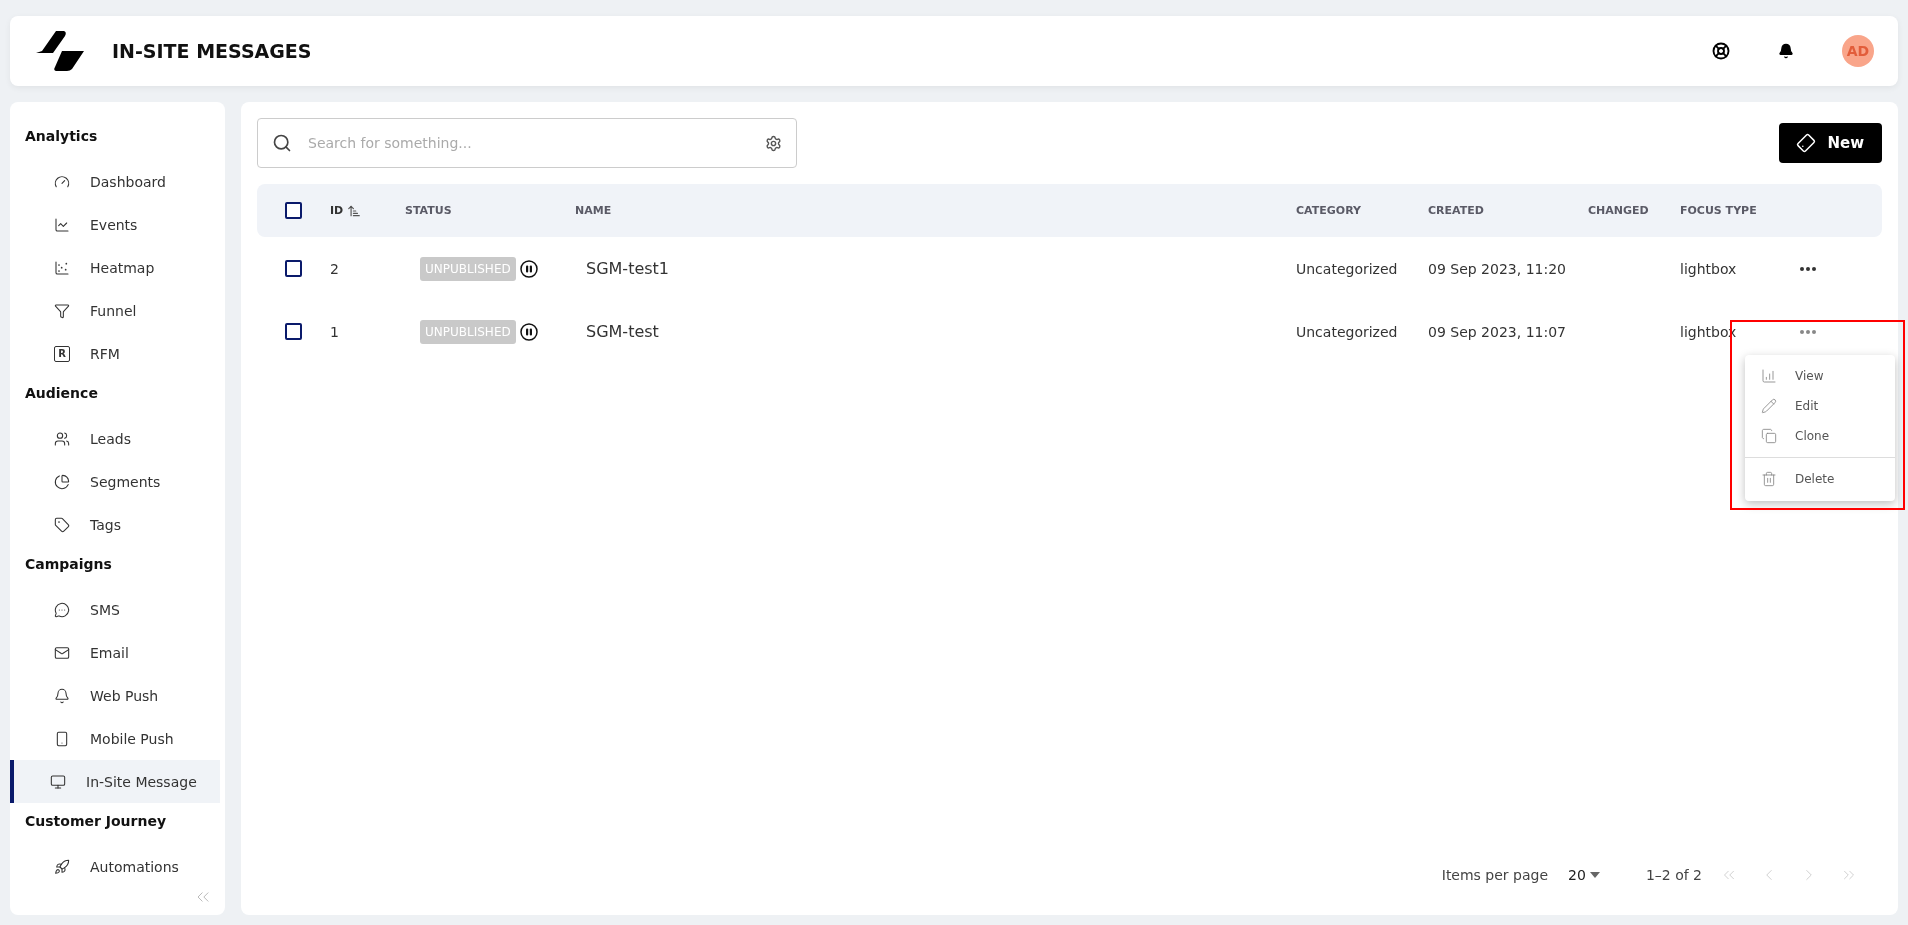 This screenshot has height=925, width=1908. Describe the element at coordinates (115, 524) in the screenshot. I see `sidebar-item: Tags` at that location.